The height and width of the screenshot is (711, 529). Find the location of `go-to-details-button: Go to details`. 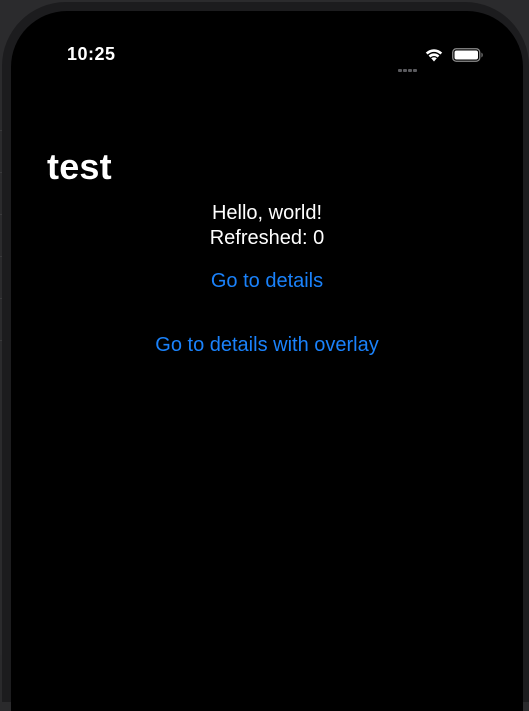

go-to-details-button: Go to details is located at coordinates (267, 281).